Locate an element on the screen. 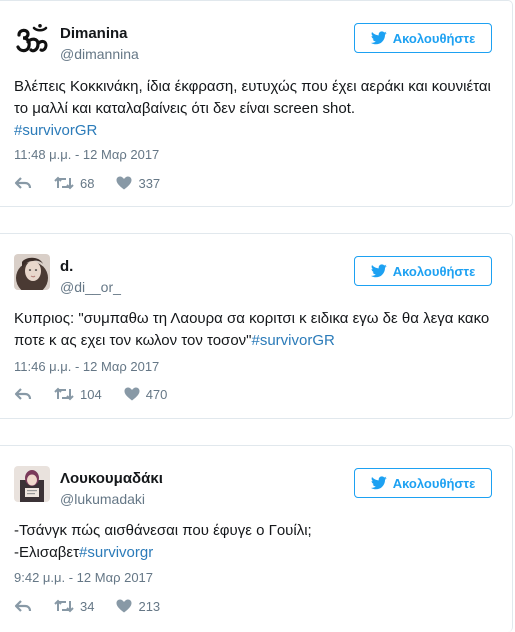 The image size is (515, 632). hashtag-link: #survivorgr is located at coordinates (116, 552).